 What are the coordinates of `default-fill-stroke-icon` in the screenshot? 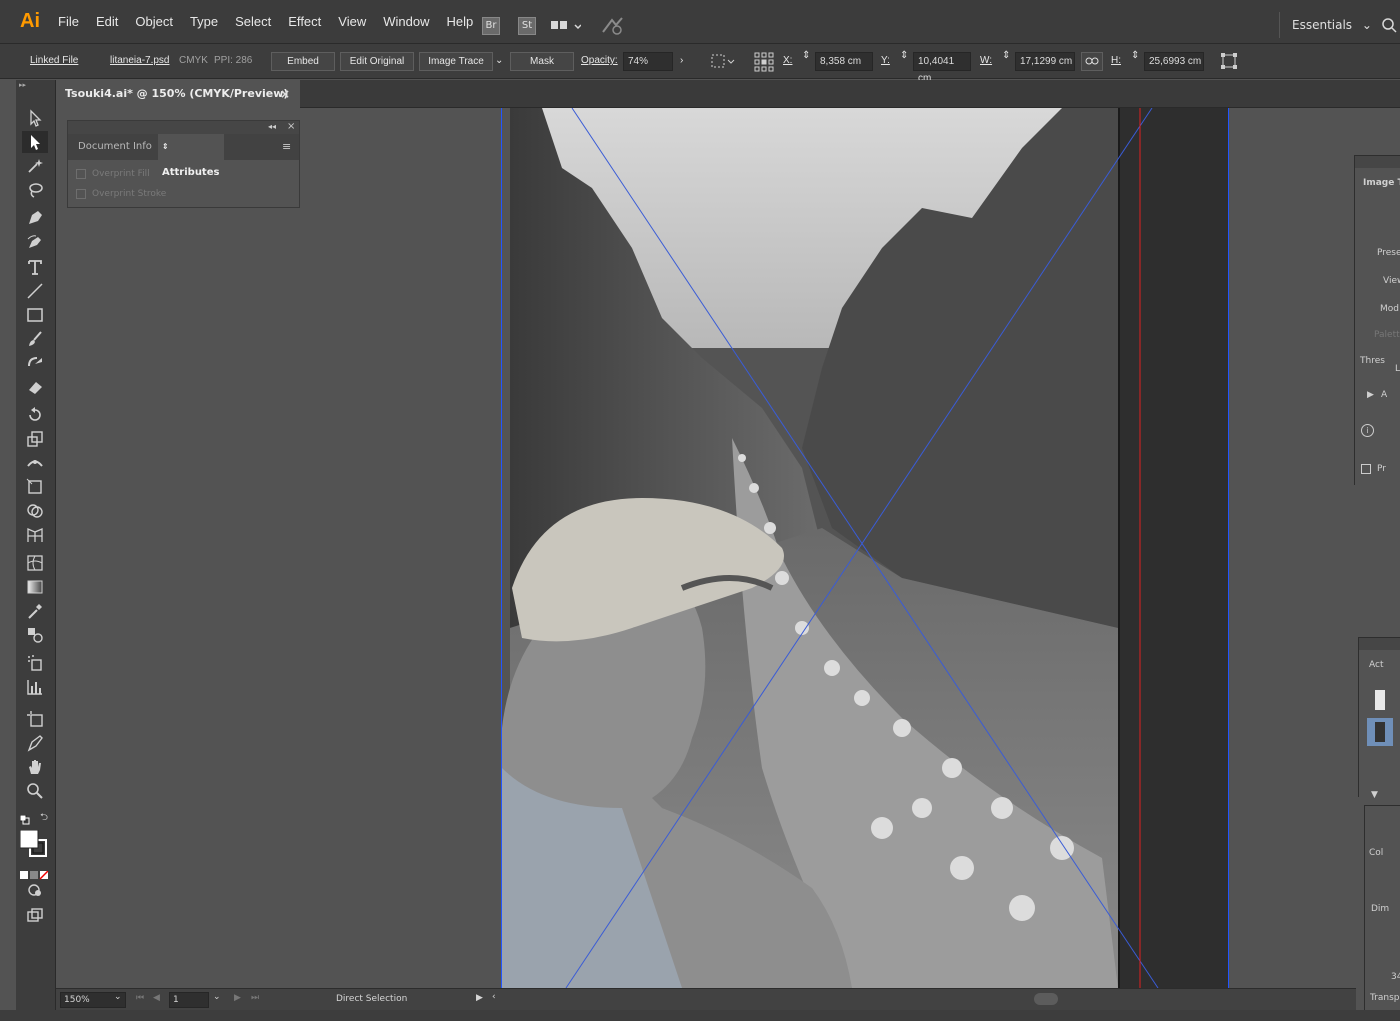 It's located at (24, 819).